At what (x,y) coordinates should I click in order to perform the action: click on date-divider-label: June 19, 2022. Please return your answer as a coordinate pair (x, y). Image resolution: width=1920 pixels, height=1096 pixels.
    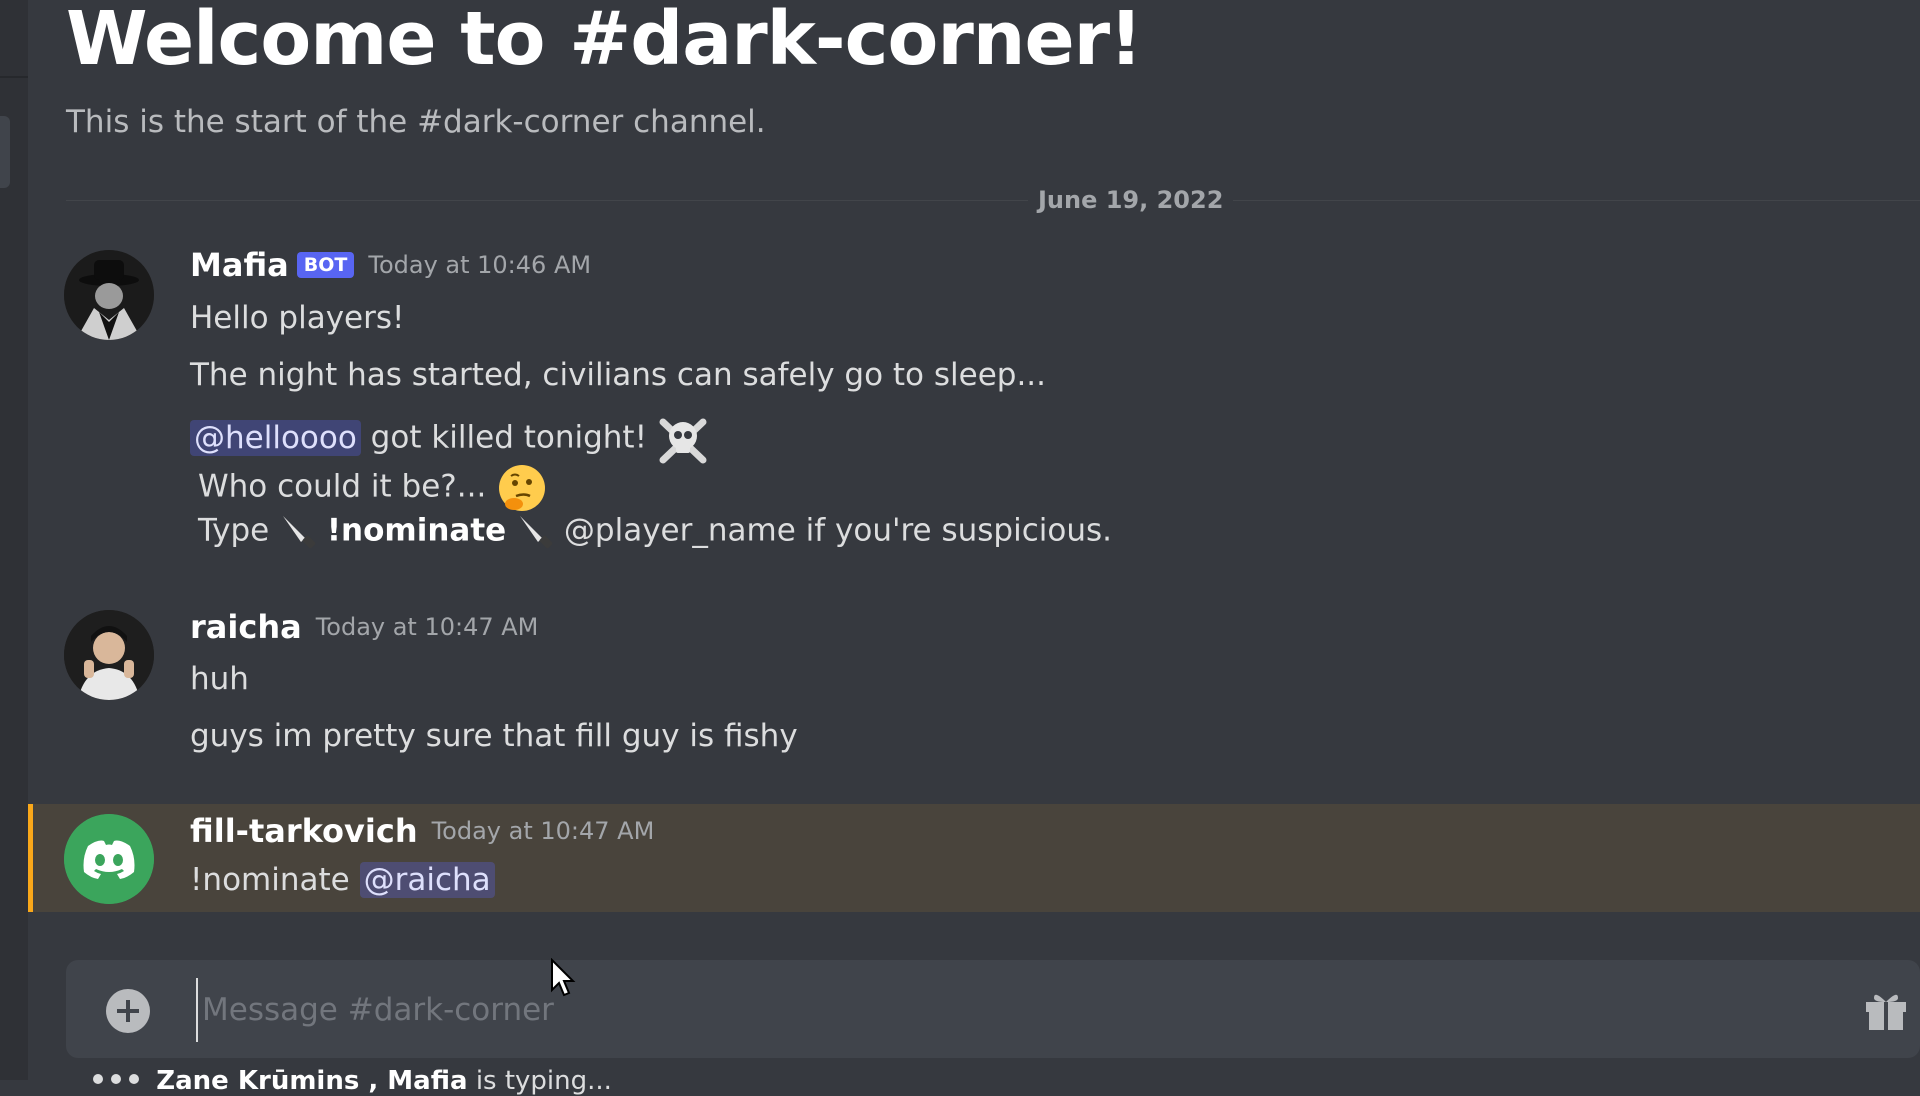
    Looking at the image, I should click on (1131, 200).